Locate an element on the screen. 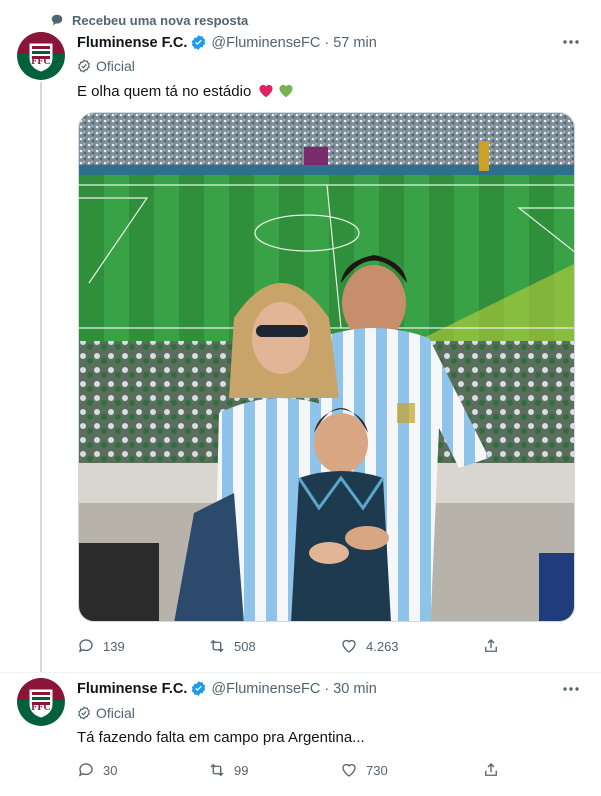 The image size is (601, 796). red-heart-icon is located at coordinates (266, 91).